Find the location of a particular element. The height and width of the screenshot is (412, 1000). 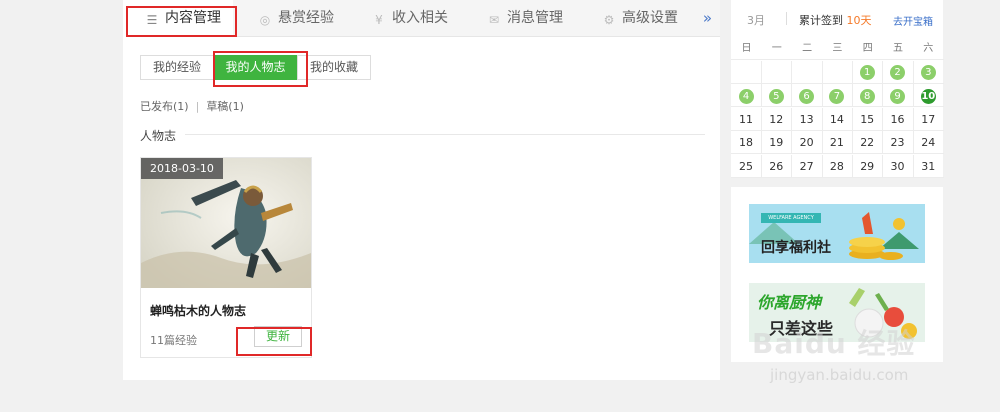

calendar-day: 24 is located at coordinates (928, 142).